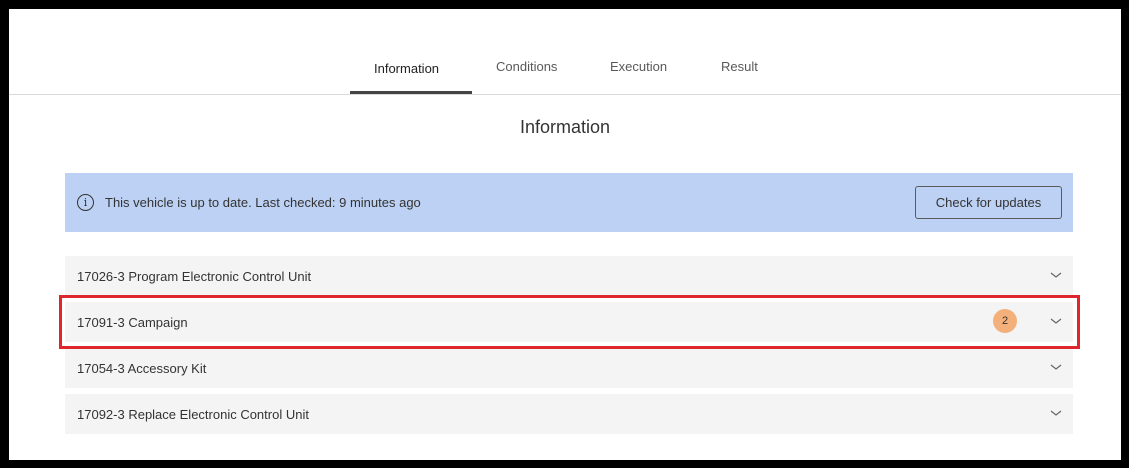 The image size is (1129, 468). Describe the element at coordinates (988, 202) in the screenshot. I see `check-for-updates-button: Check for updates` at that location.